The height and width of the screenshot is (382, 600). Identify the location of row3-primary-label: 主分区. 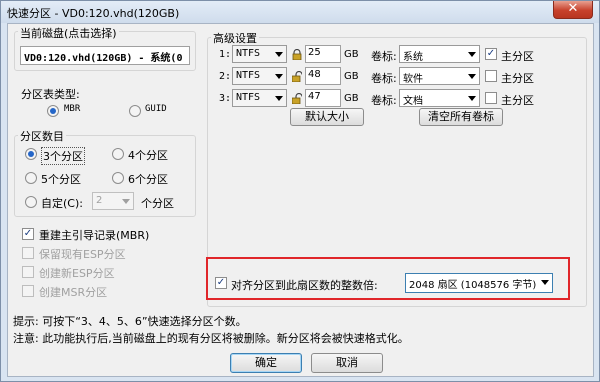
(517, 100).